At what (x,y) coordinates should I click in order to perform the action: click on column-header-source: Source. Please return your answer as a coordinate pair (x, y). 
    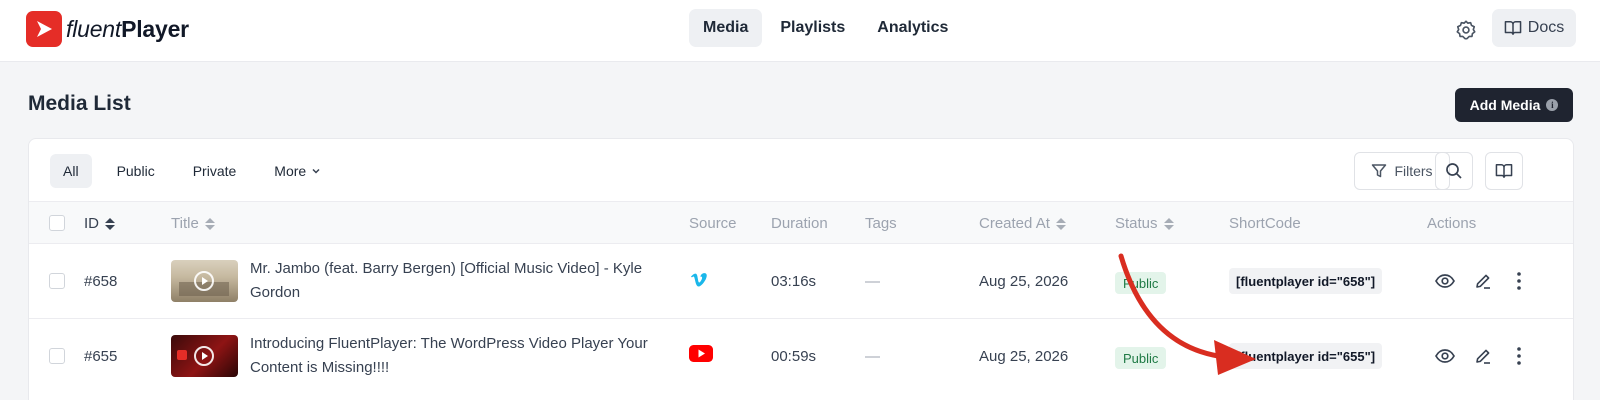
    Looking at the image, I should click on (713, 223).